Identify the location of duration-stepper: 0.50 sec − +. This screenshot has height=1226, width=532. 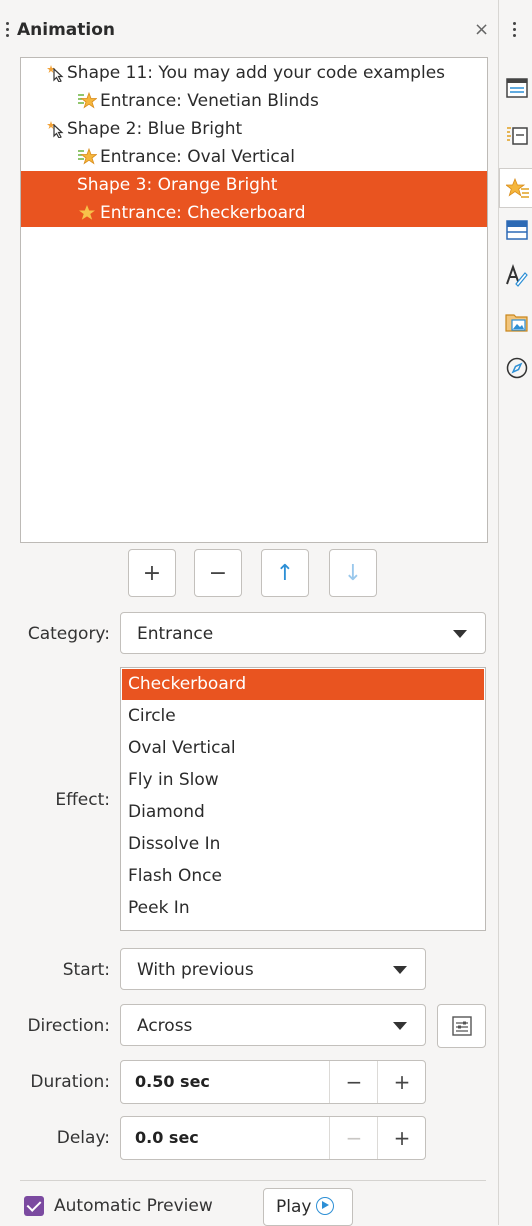
(273, 1082).